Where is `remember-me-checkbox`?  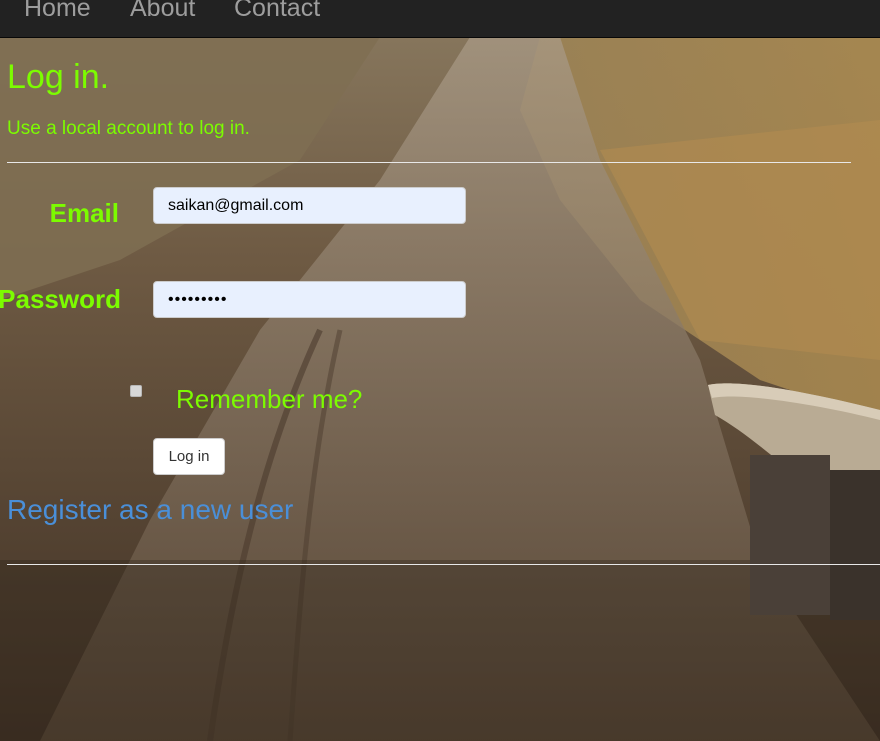
remember-me-checkbox is located at coordinates (136, 391).